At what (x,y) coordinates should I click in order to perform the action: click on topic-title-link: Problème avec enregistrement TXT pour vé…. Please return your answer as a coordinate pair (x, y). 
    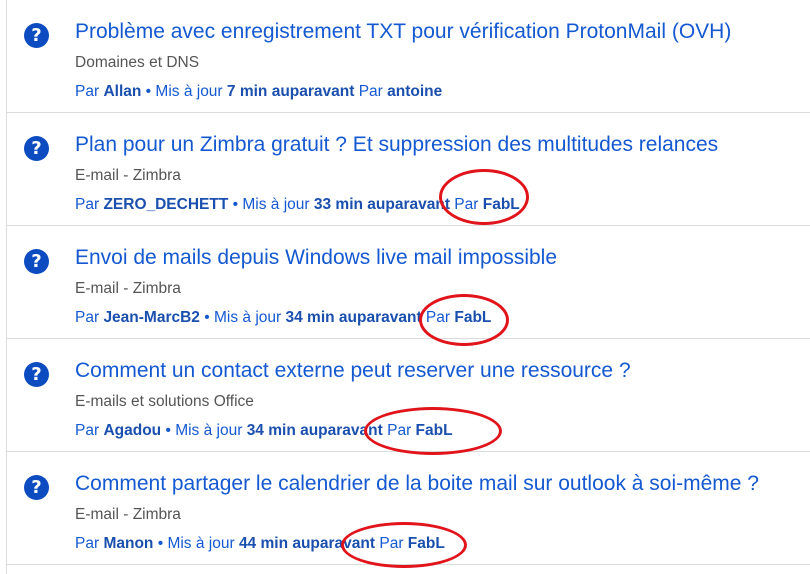
    Looking at the image, I should click on (403, 32).